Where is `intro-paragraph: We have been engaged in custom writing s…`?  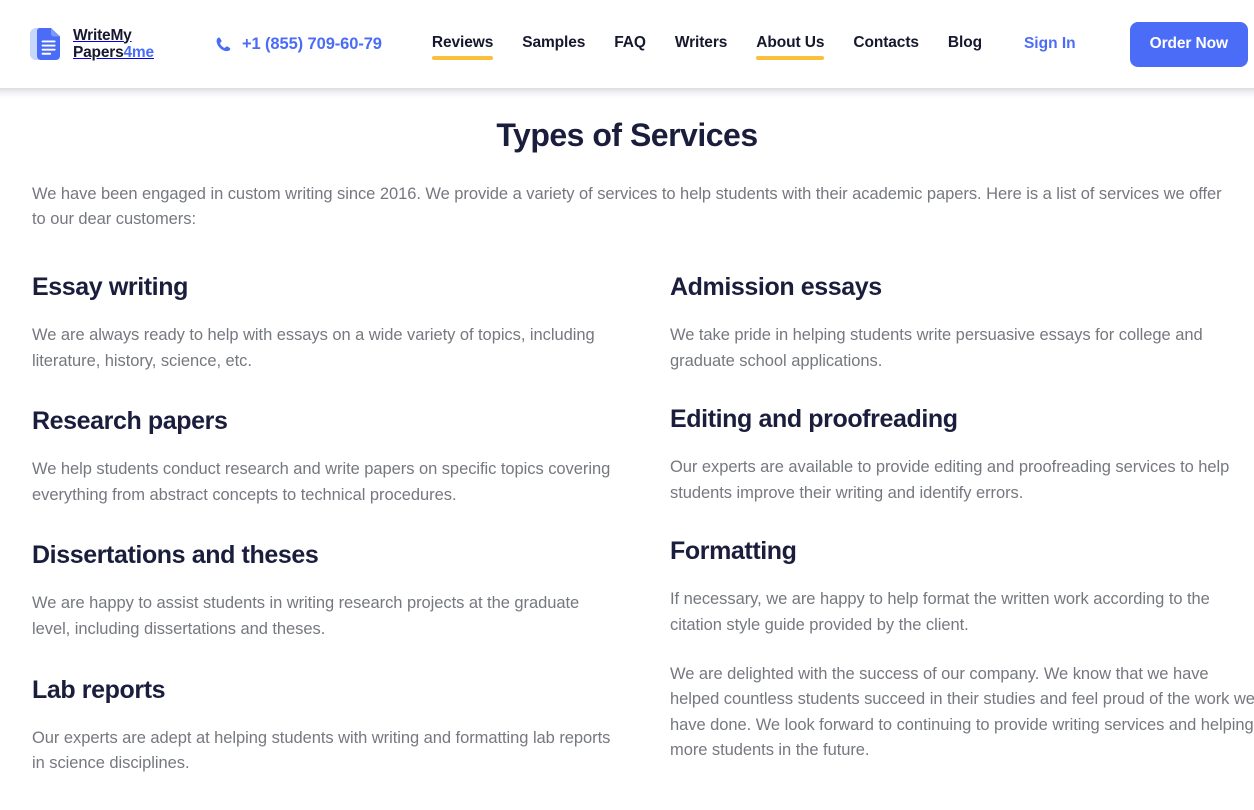
intro-paragraph: We have been engaged in custom writing s… is located at coordinates (627, 207).